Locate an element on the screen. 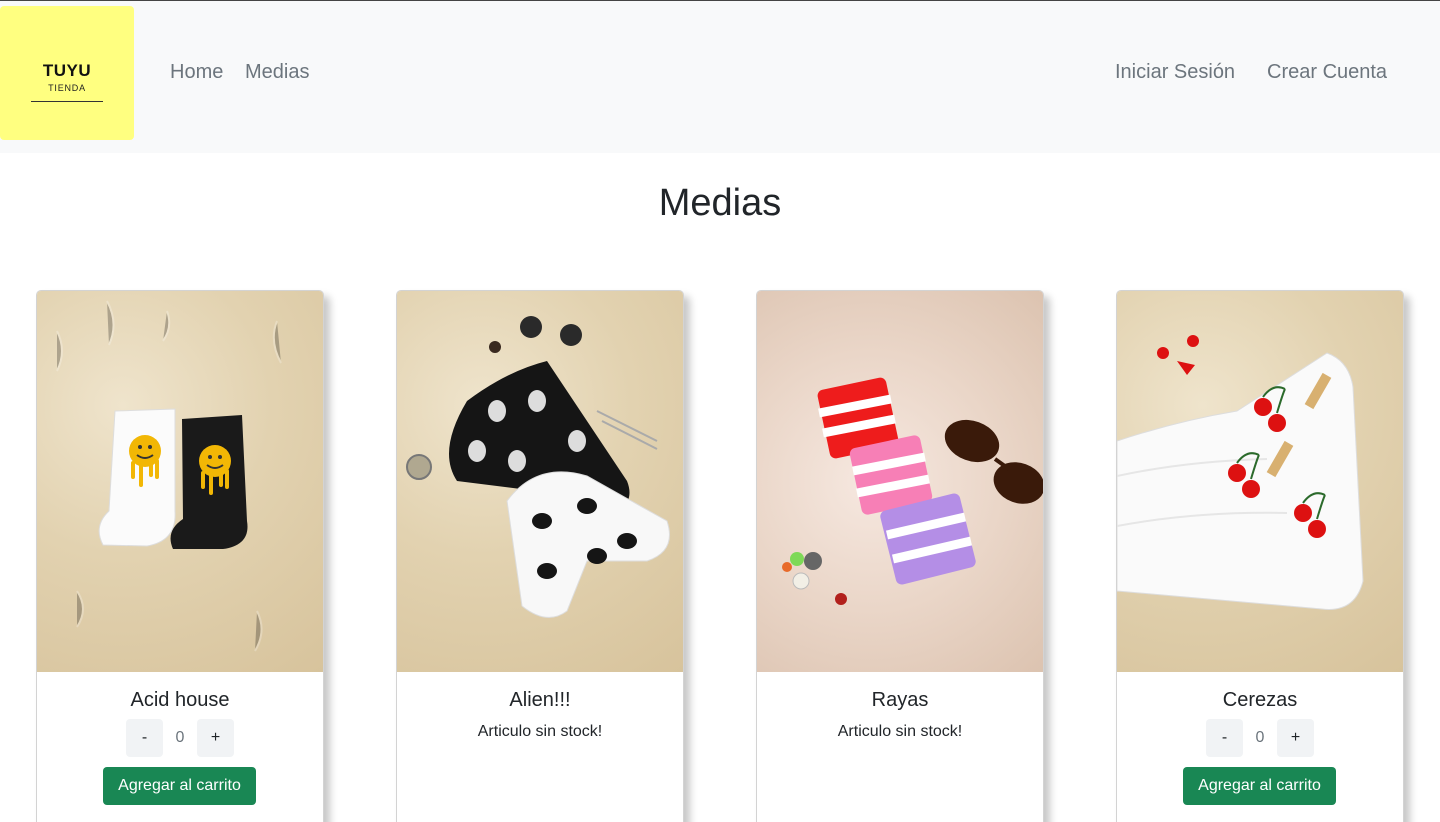 This screenshot has width=1440, height=822. product-card-alien: Alien!!! Articulo sin stock! is located at coordinates (540, 556).